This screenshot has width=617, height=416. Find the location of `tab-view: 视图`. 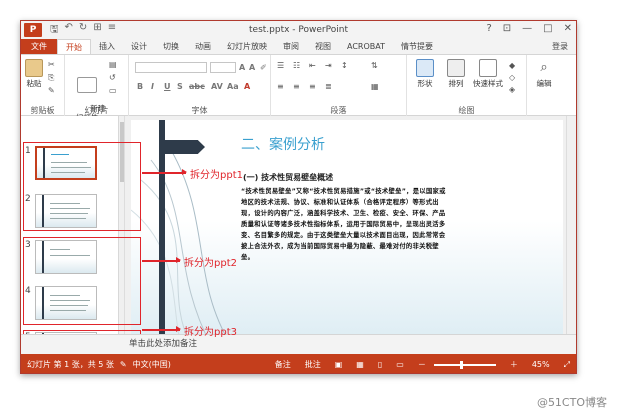

tab-view: 视图 is located at coordinates (323, 46).